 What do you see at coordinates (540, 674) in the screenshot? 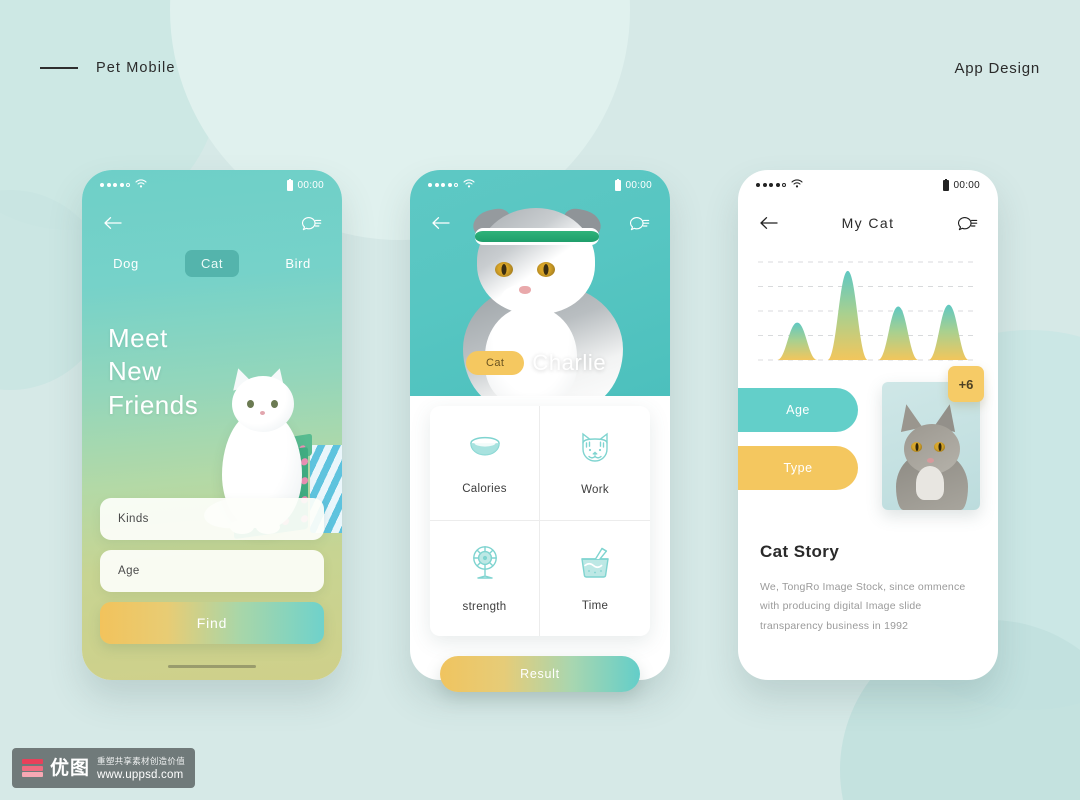
I see `result-button: Result` at bounding box center [540, 674].